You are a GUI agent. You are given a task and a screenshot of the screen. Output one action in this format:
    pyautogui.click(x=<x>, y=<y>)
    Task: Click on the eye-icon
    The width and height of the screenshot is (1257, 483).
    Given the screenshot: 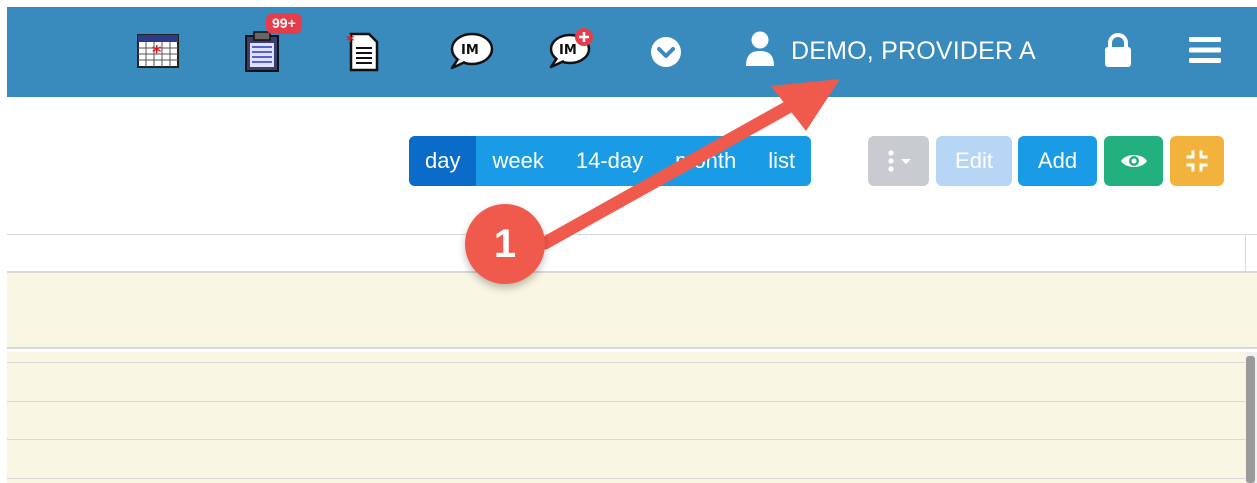 What is the action you would take?
    pyautogui.click(x=1133, y=161)
    